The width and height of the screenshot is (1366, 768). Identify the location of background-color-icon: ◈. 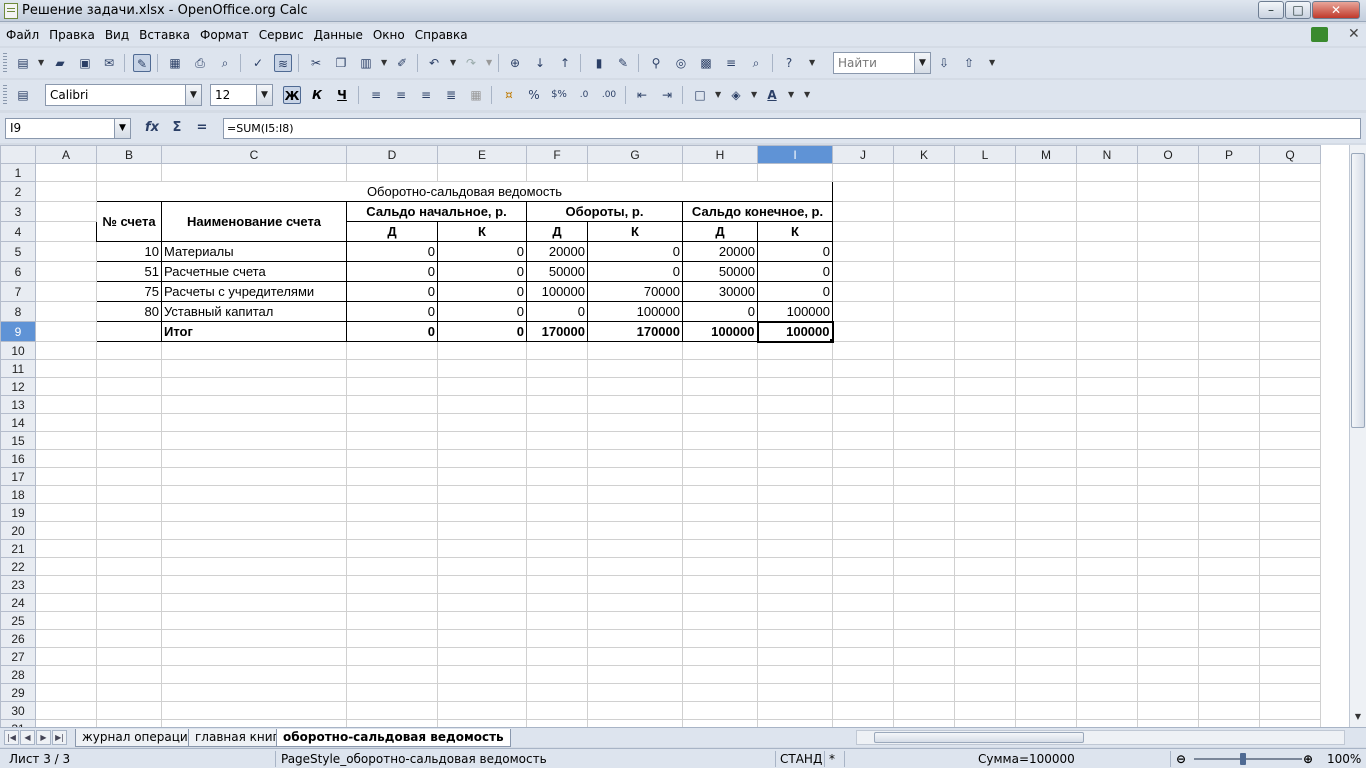
(736, 95).